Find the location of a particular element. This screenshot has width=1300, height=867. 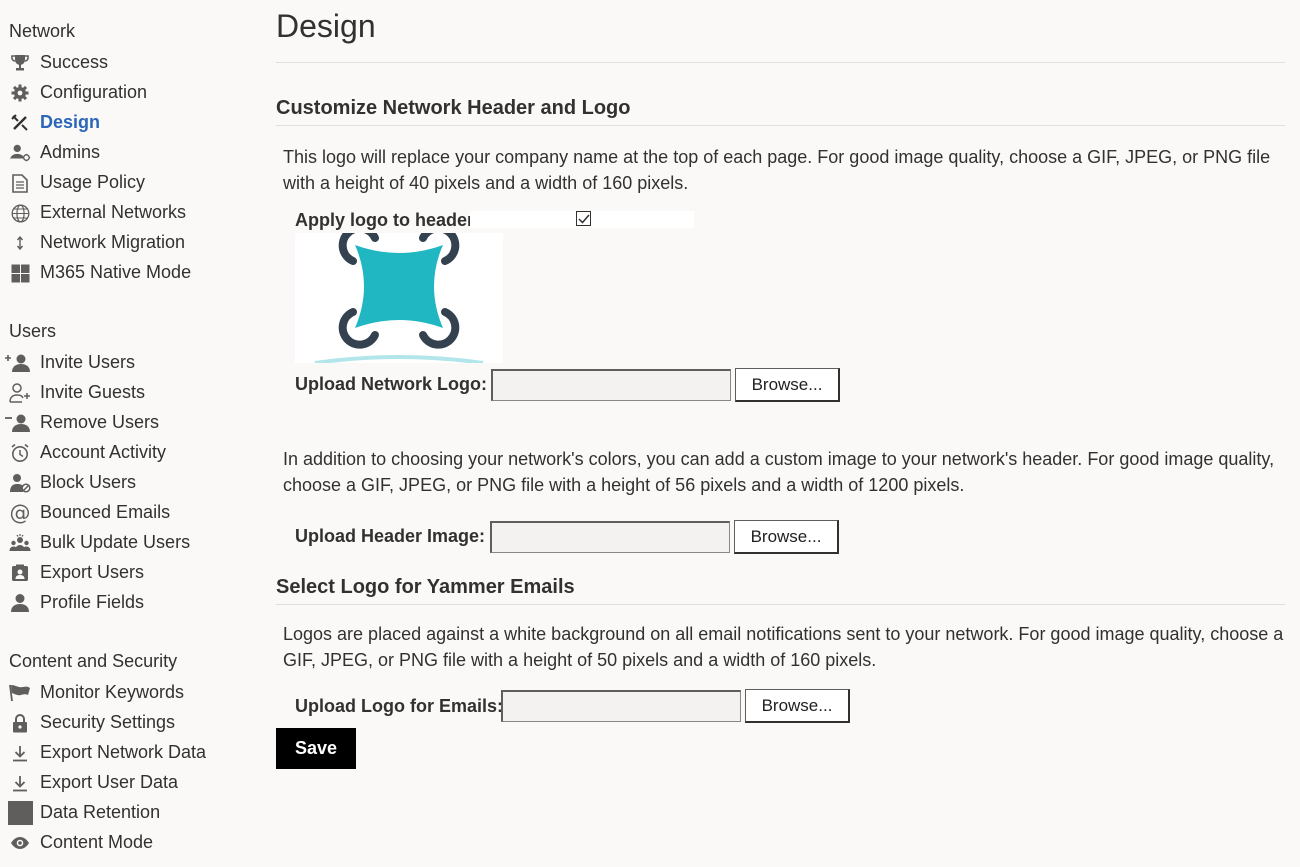

sidebar-item-label: Admins is located at coordinates (70, 152).